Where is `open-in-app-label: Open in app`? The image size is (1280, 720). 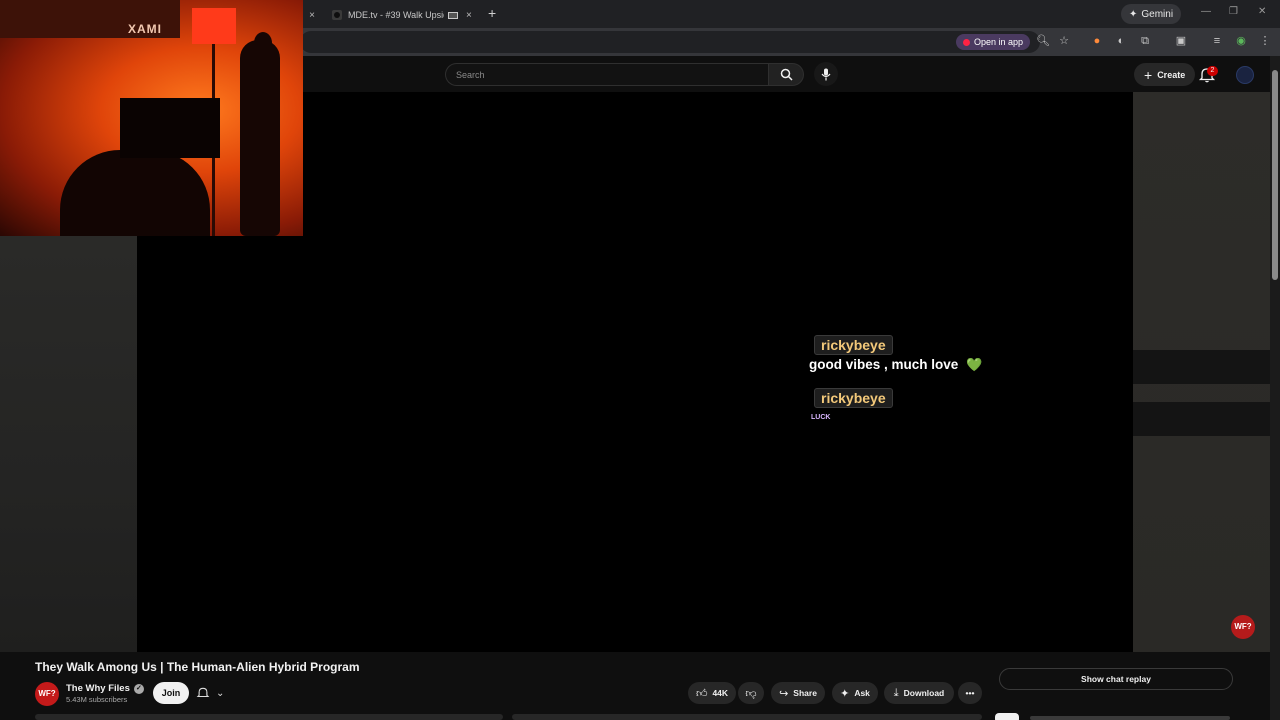 open-in-app-label: Open in app is located at coordinates (999, 42).